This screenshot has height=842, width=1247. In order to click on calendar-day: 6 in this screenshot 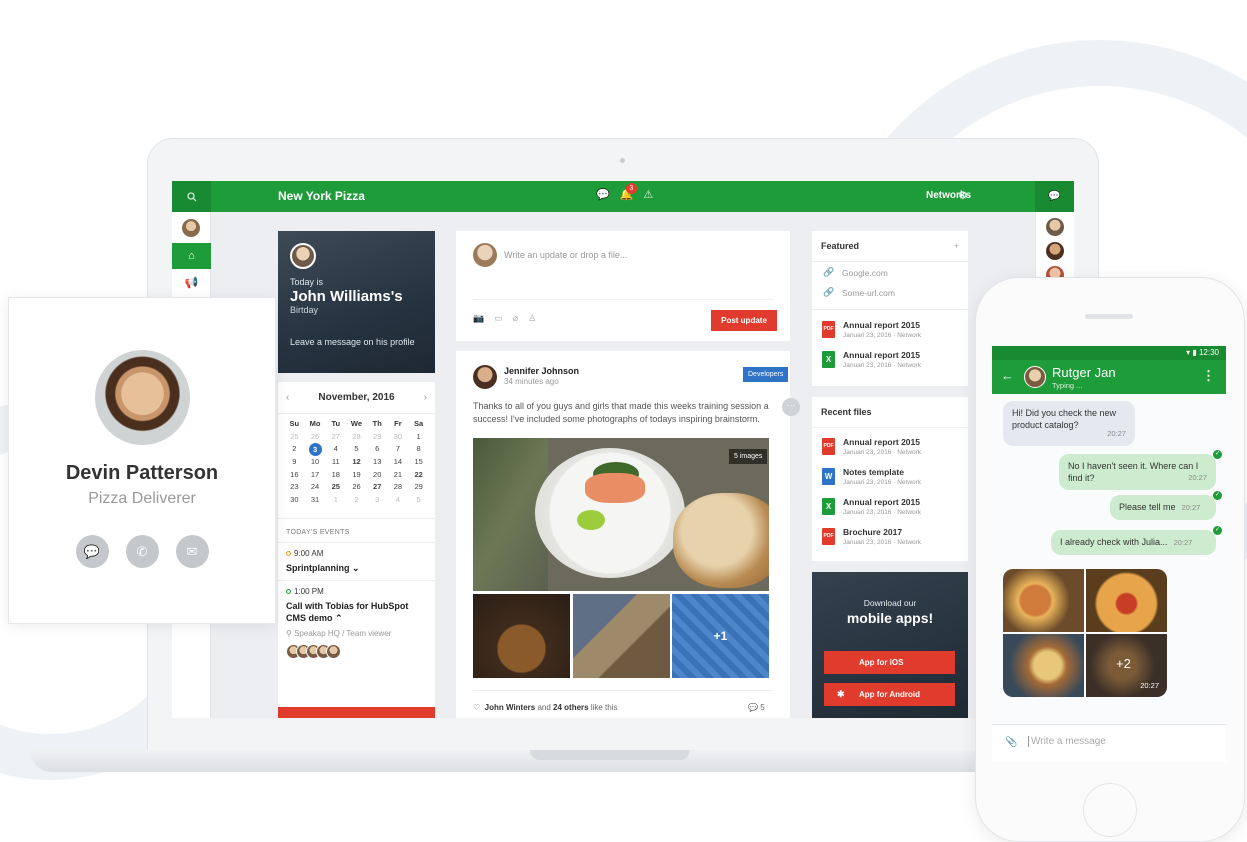, I will do `click(377, 449)`.